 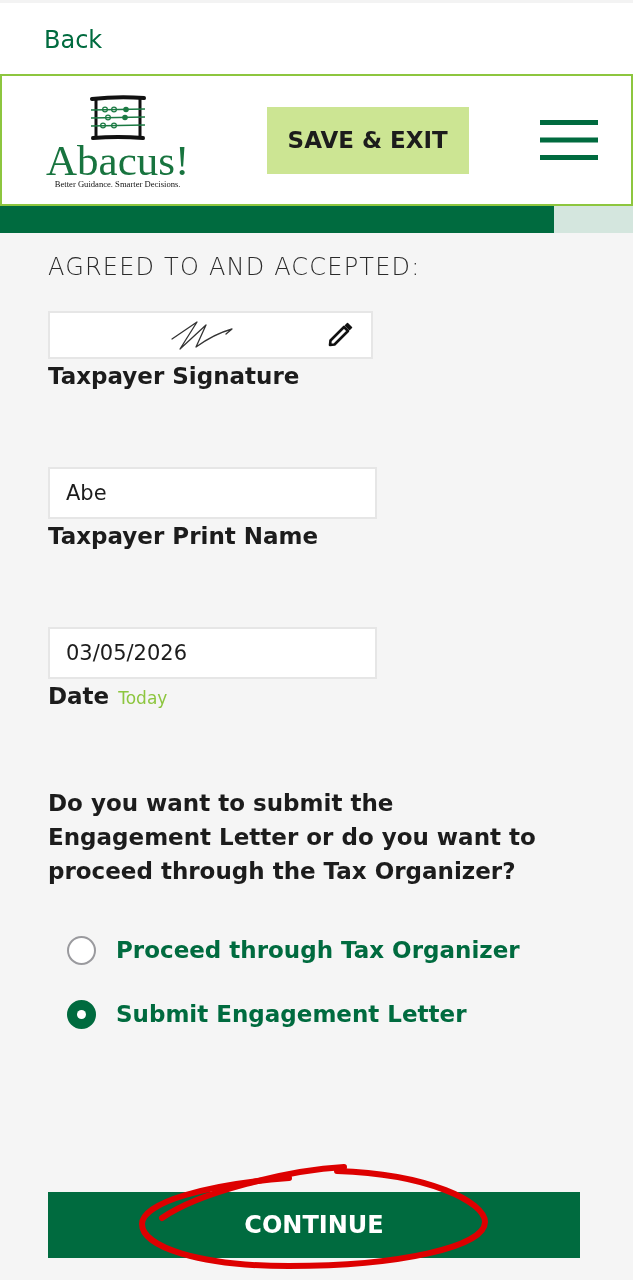 I want to click on field-label: Date, so click(x=79, y=696).